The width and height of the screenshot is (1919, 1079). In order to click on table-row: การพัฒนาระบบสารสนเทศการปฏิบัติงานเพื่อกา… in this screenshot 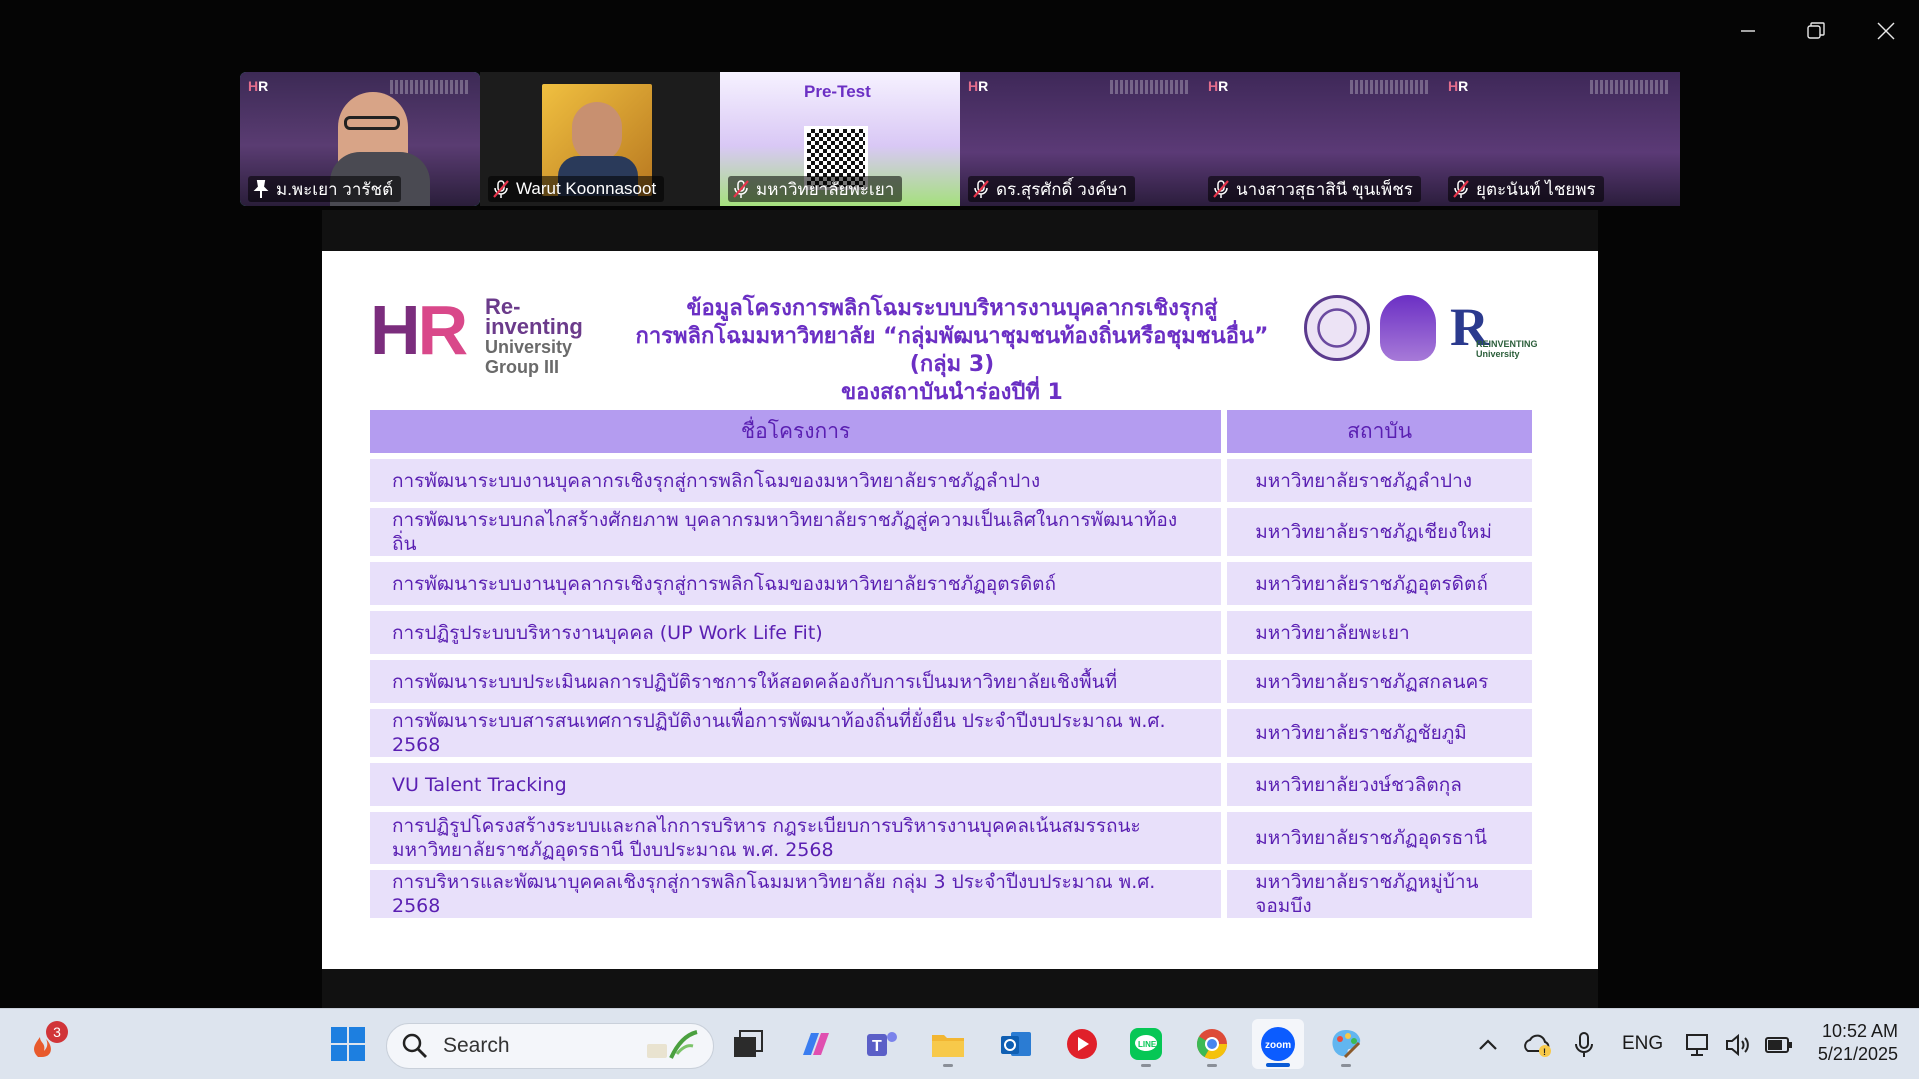, I will do `click(951, 733)`.